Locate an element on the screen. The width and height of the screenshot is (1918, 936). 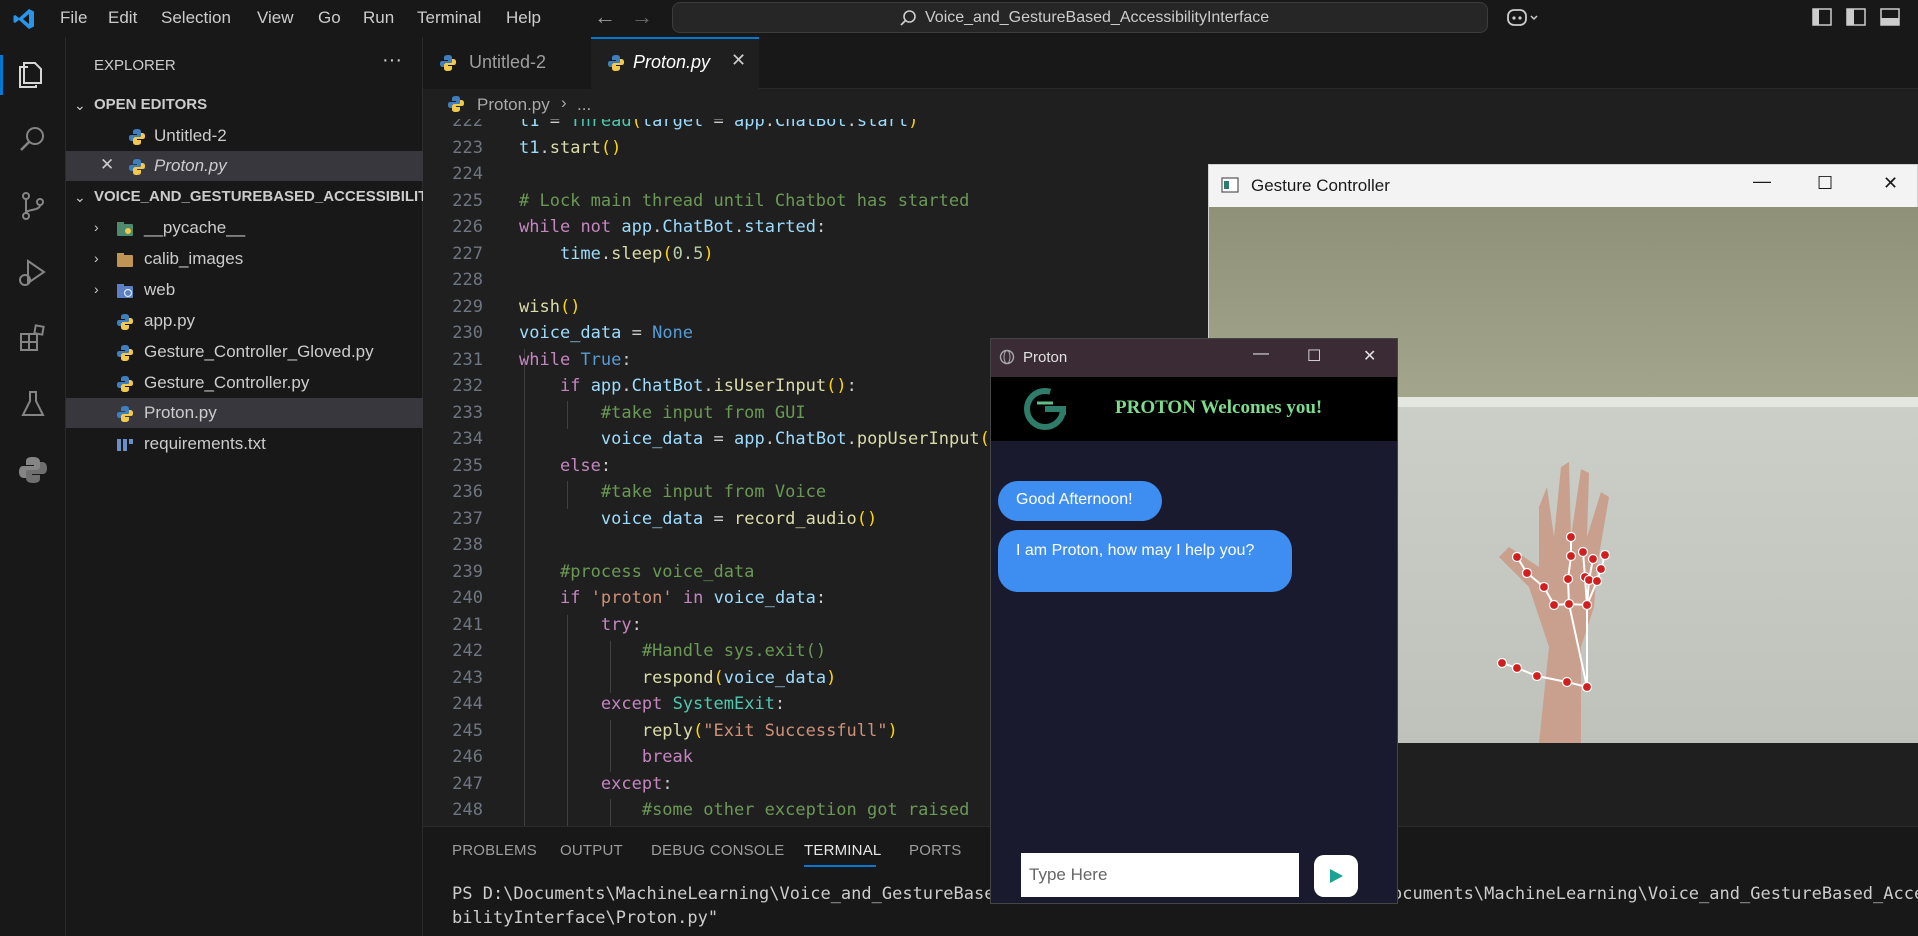
tab-label: Untitled-2 is located at coordinates (508, 62).